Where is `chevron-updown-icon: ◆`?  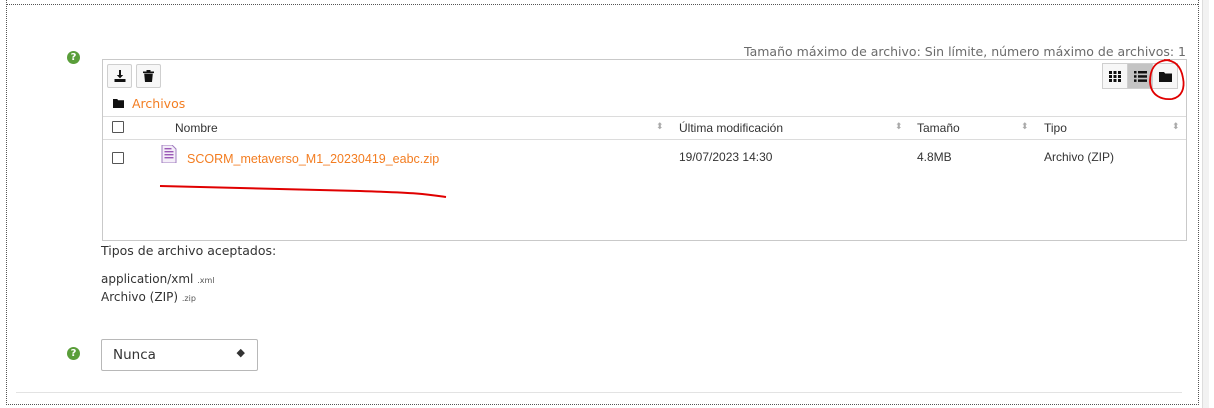 chevron-updown-icon: ◆ is located at coordinates (240, 352).